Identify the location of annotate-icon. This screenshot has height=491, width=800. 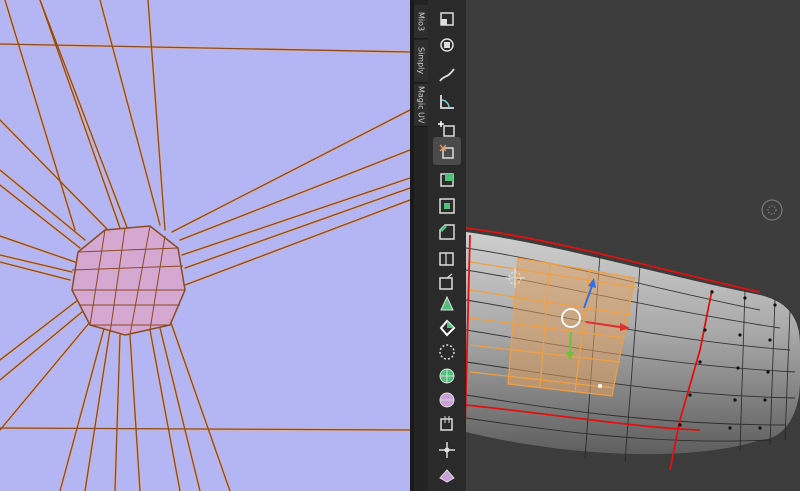
(447, 75).